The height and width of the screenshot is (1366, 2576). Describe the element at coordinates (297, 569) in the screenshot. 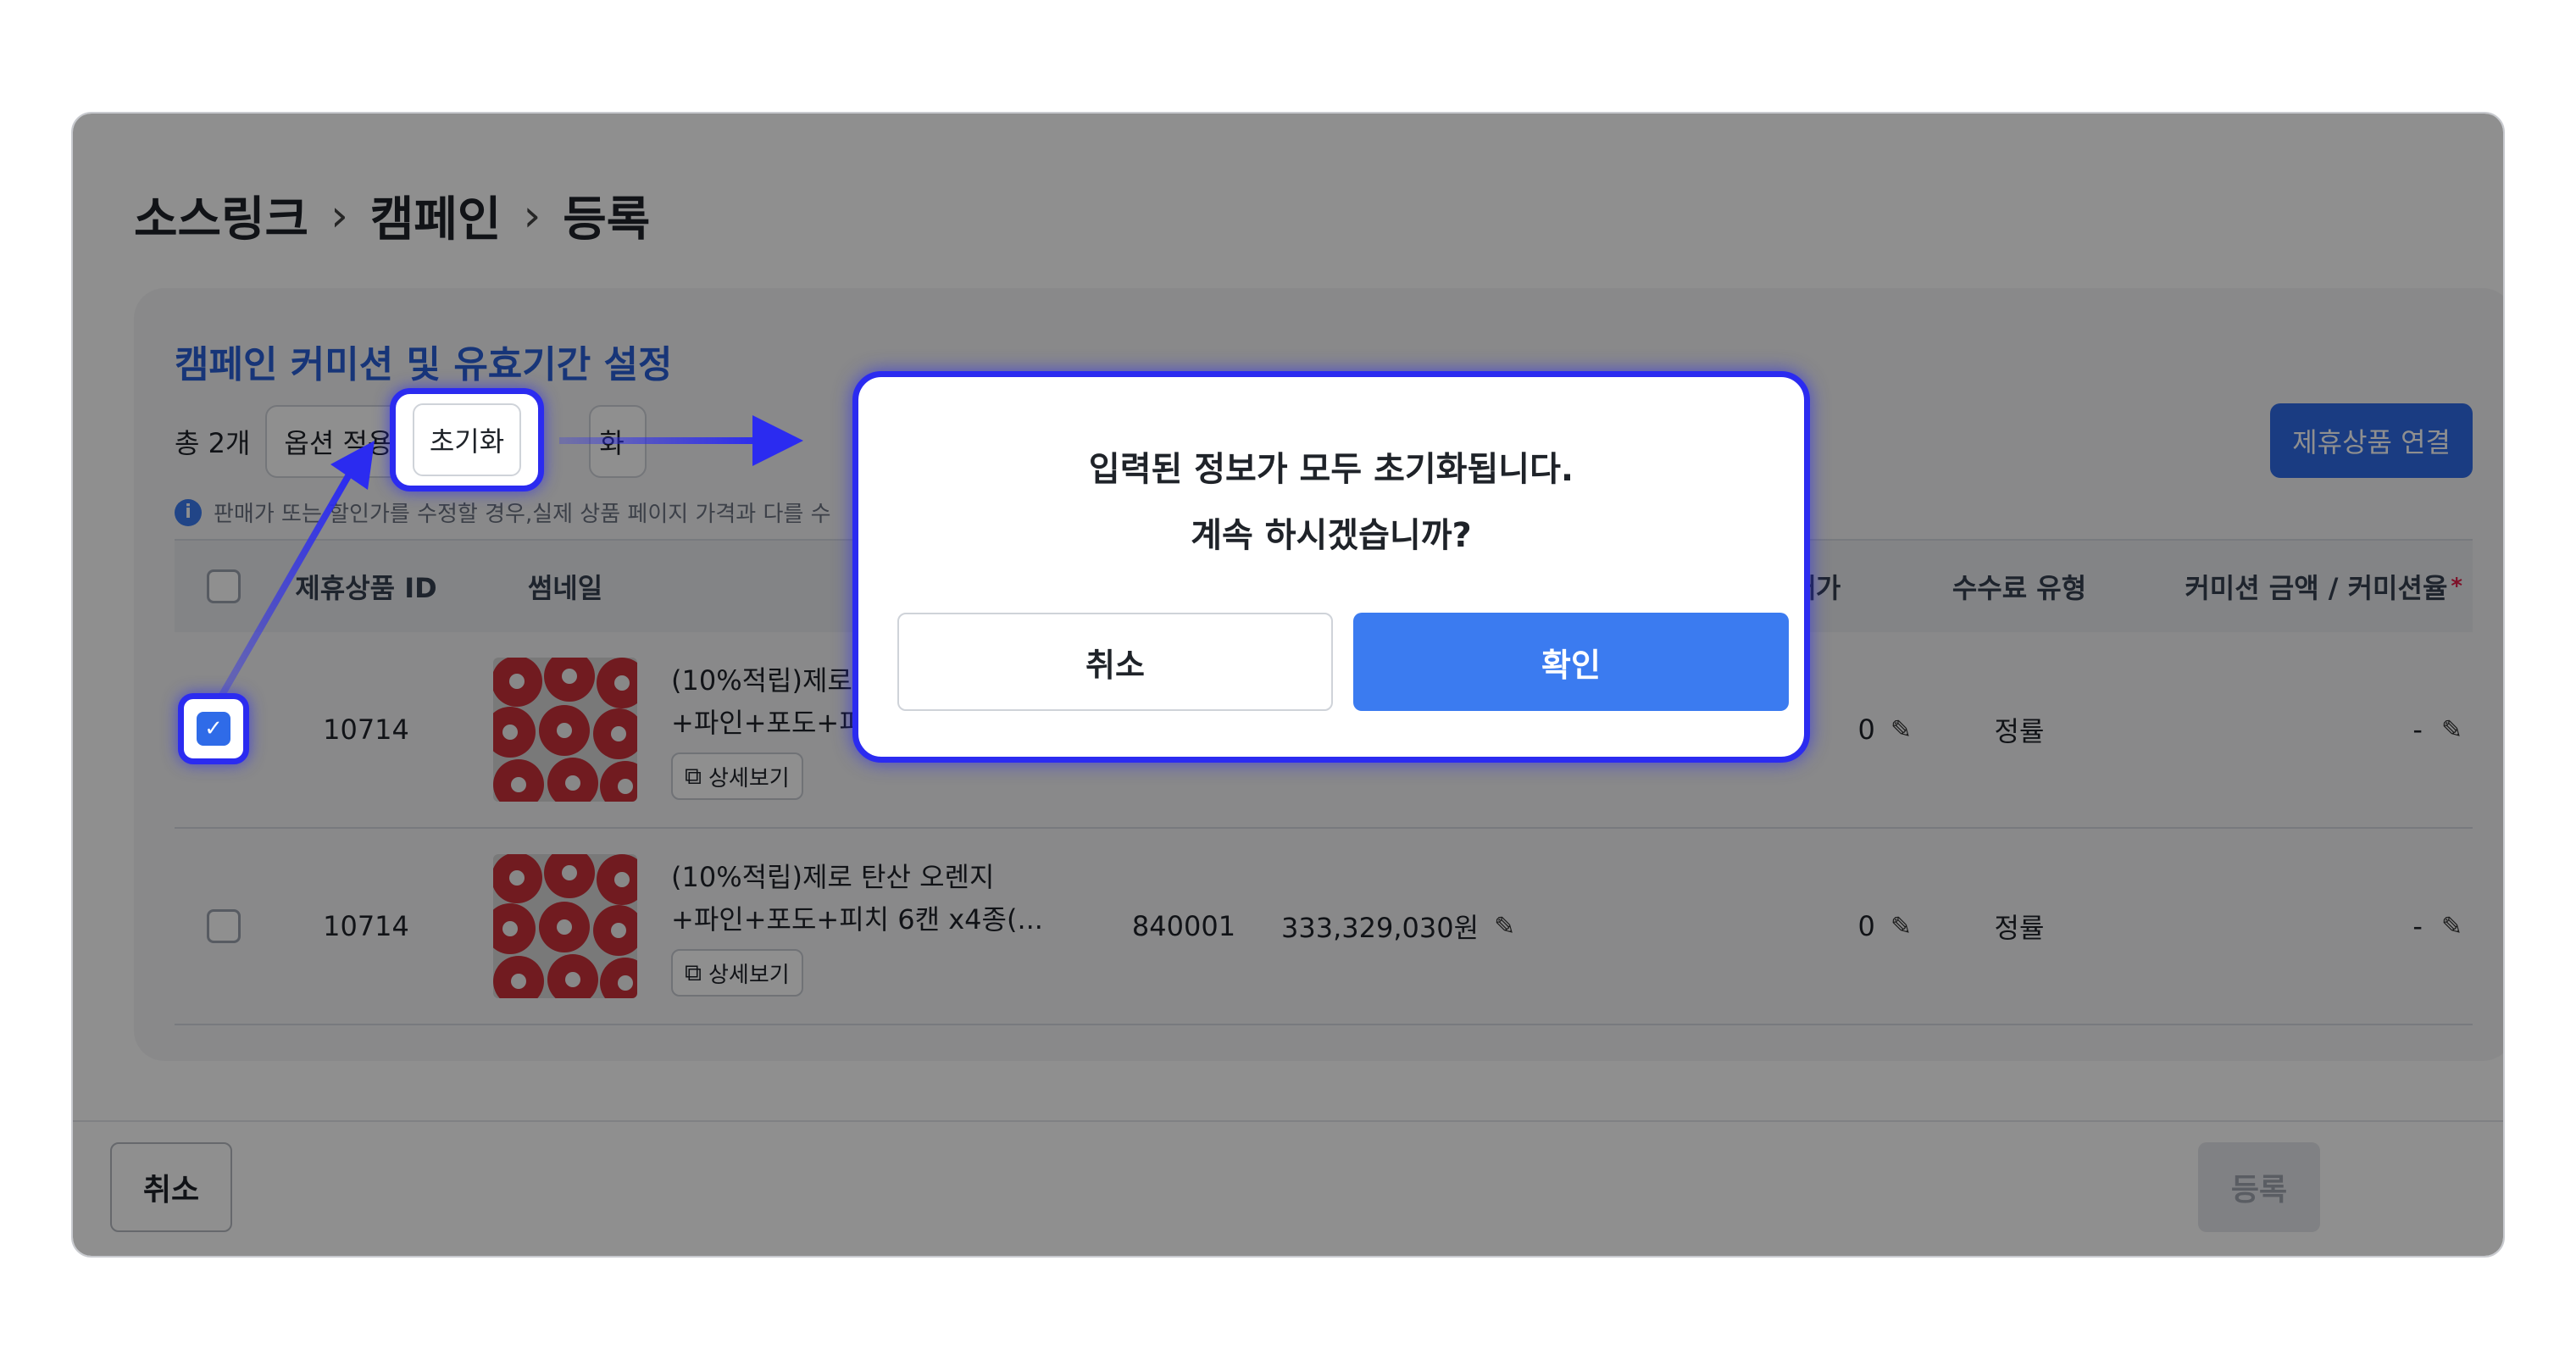

I see `arrow-from-checkbox-icon` at that location.